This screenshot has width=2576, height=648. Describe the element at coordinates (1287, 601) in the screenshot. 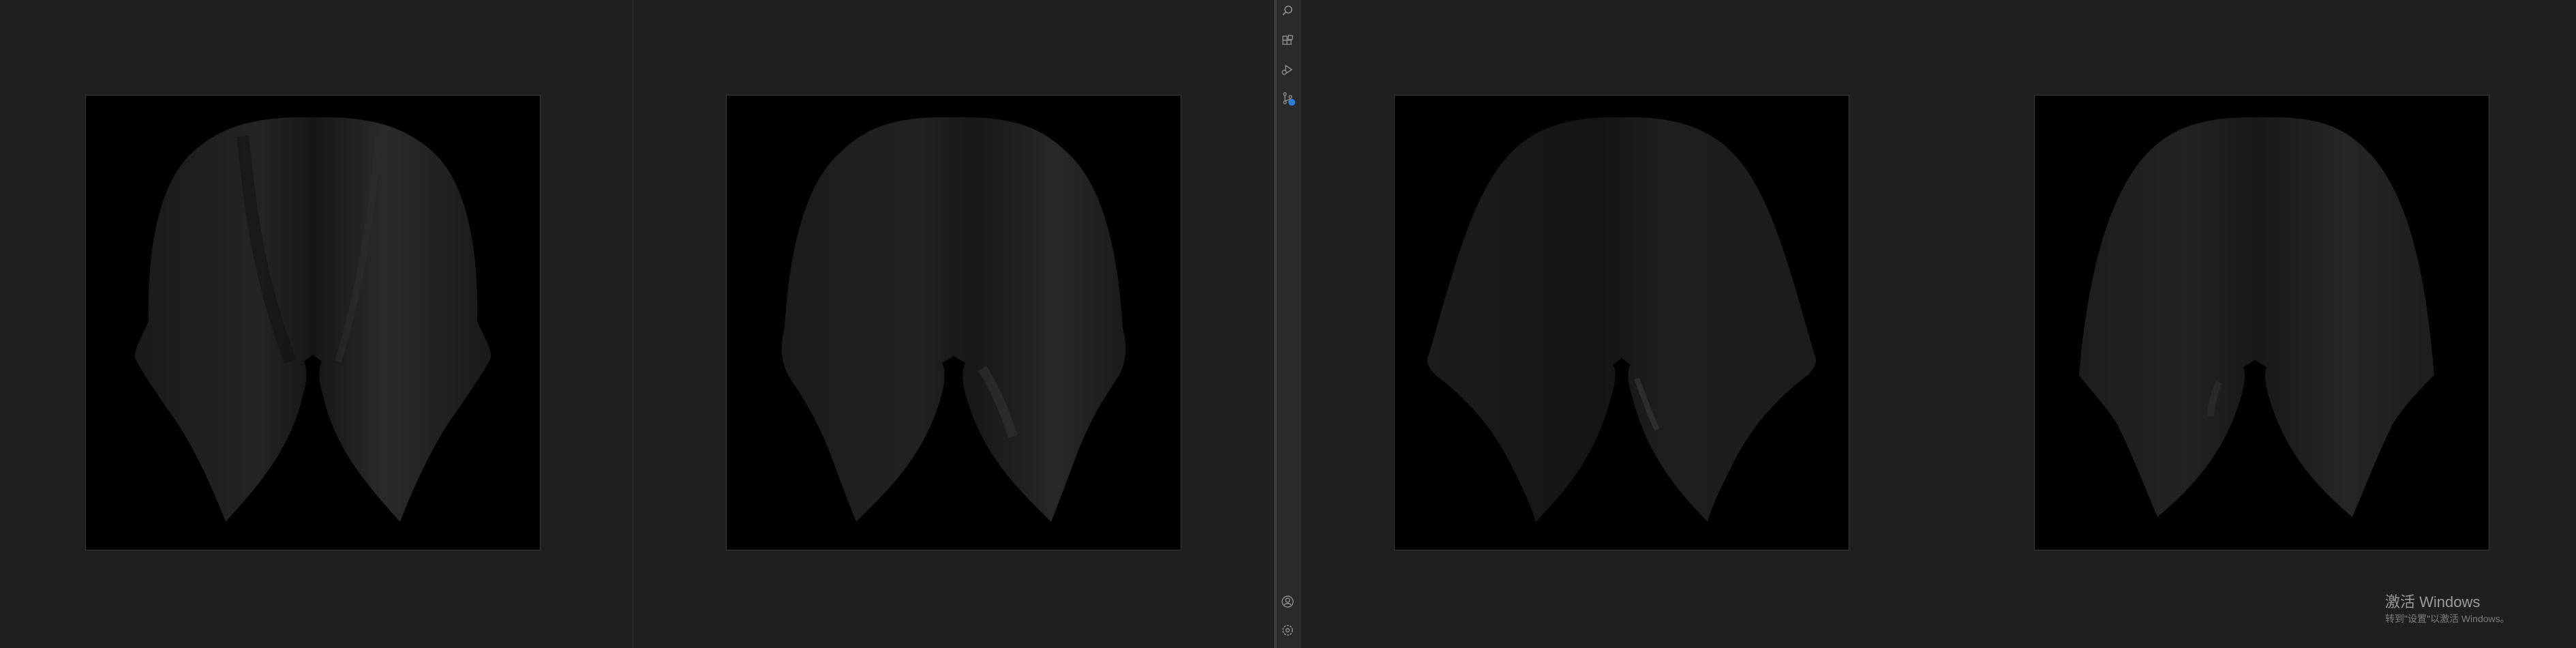

I see `account-icon` at that location.